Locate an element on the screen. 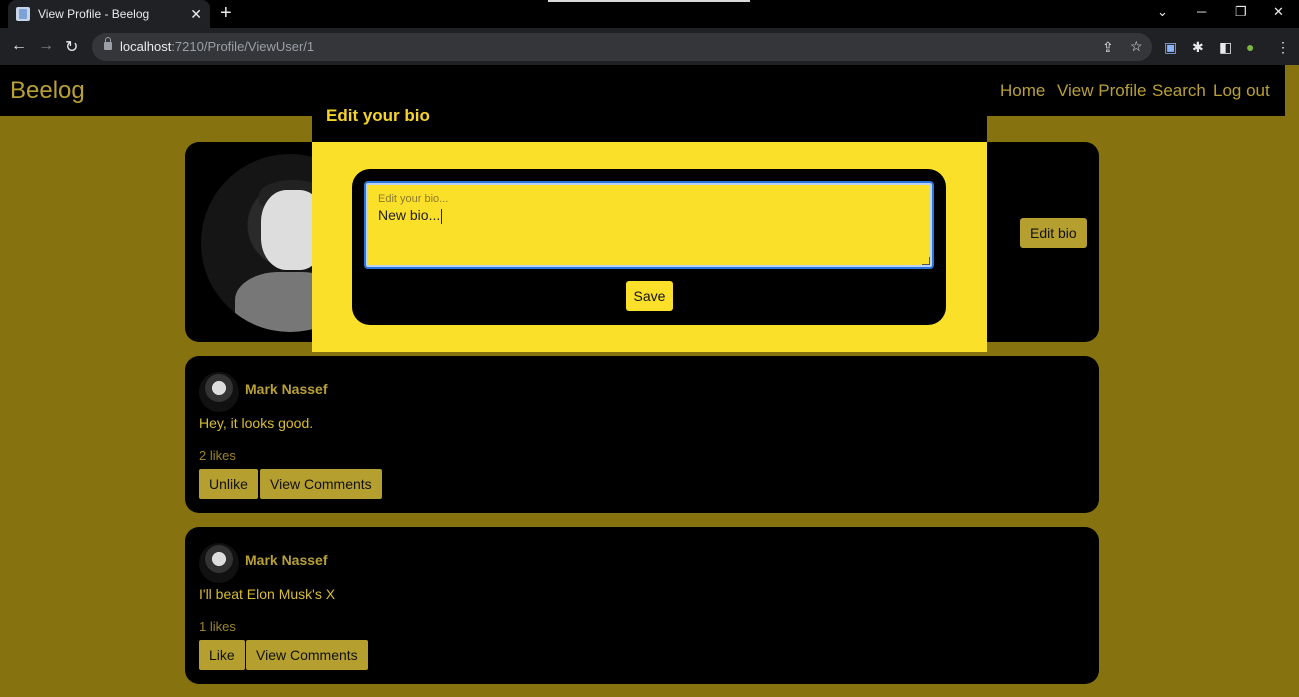 The height and width of the screenshot is (697, 1299). address-bar: localhost:7210/Profile/ViewUser/1 ⇪ ☆ is located at coordinates (622, 47).